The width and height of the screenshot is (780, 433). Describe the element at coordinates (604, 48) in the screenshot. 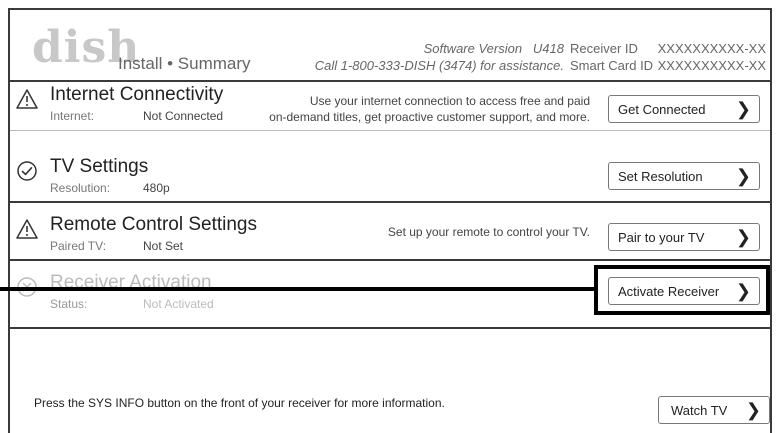

I see `receiver-id-label: Receiver ID` at that location.